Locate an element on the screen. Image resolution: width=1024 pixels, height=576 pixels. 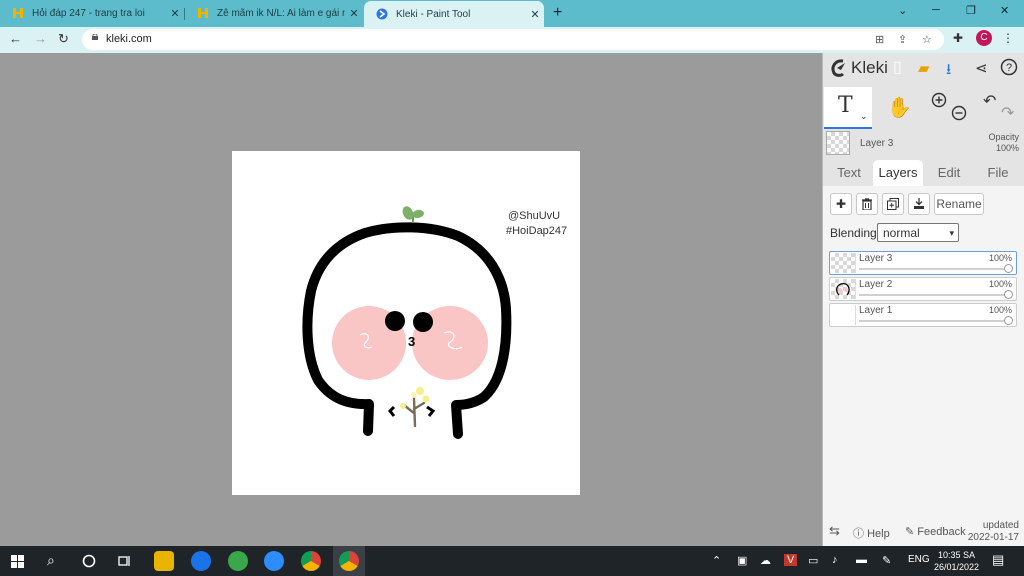
chrome-icon is located at coordinates (311, 561).